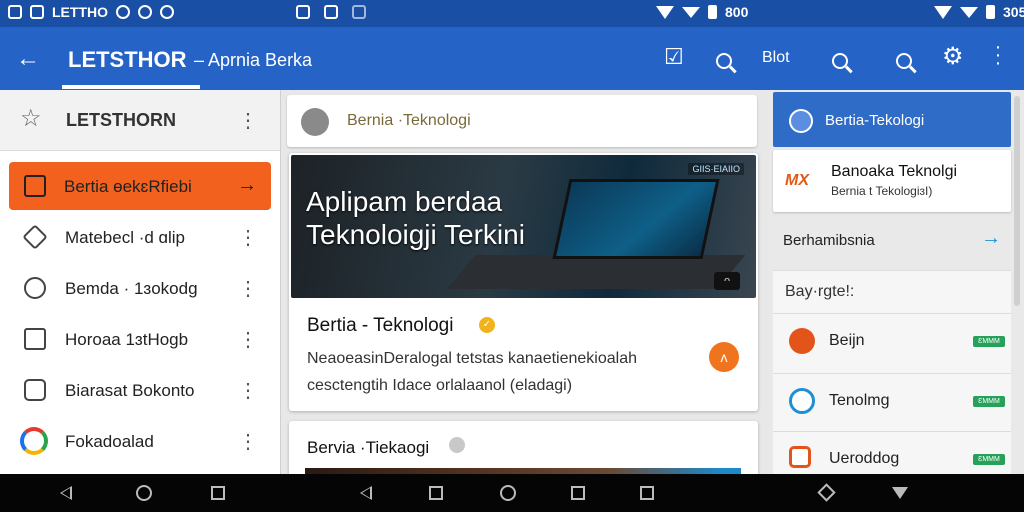  I want to click on laptop-base, so click(596, 272).